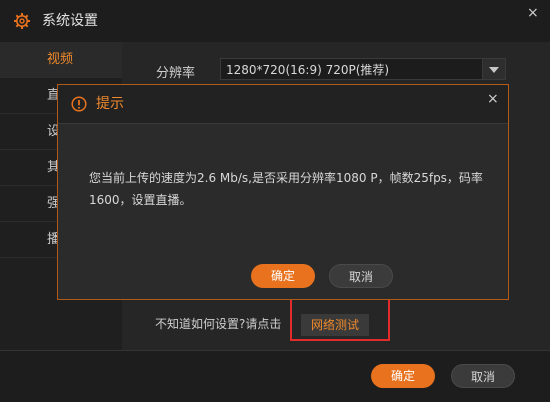 Image resolution: width=550 pixels, height=402 pixels. What do you see at coordinates (61, 60) in the screenshot?
I see `sidebar-item-video: 视频` at bounding box center [61, 60].